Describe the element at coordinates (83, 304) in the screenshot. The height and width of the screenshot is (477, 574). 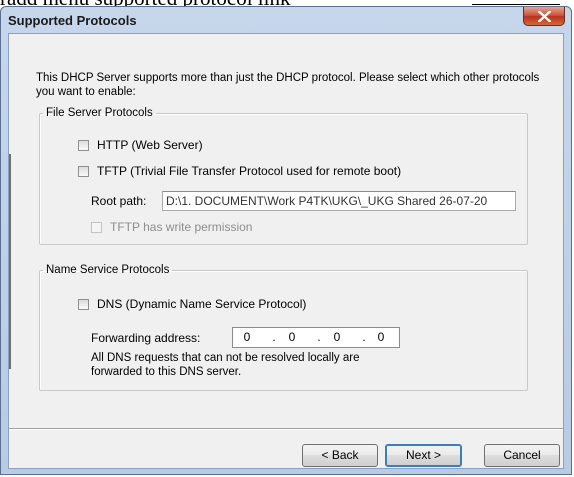
I see `dns-checkbox` at that location.